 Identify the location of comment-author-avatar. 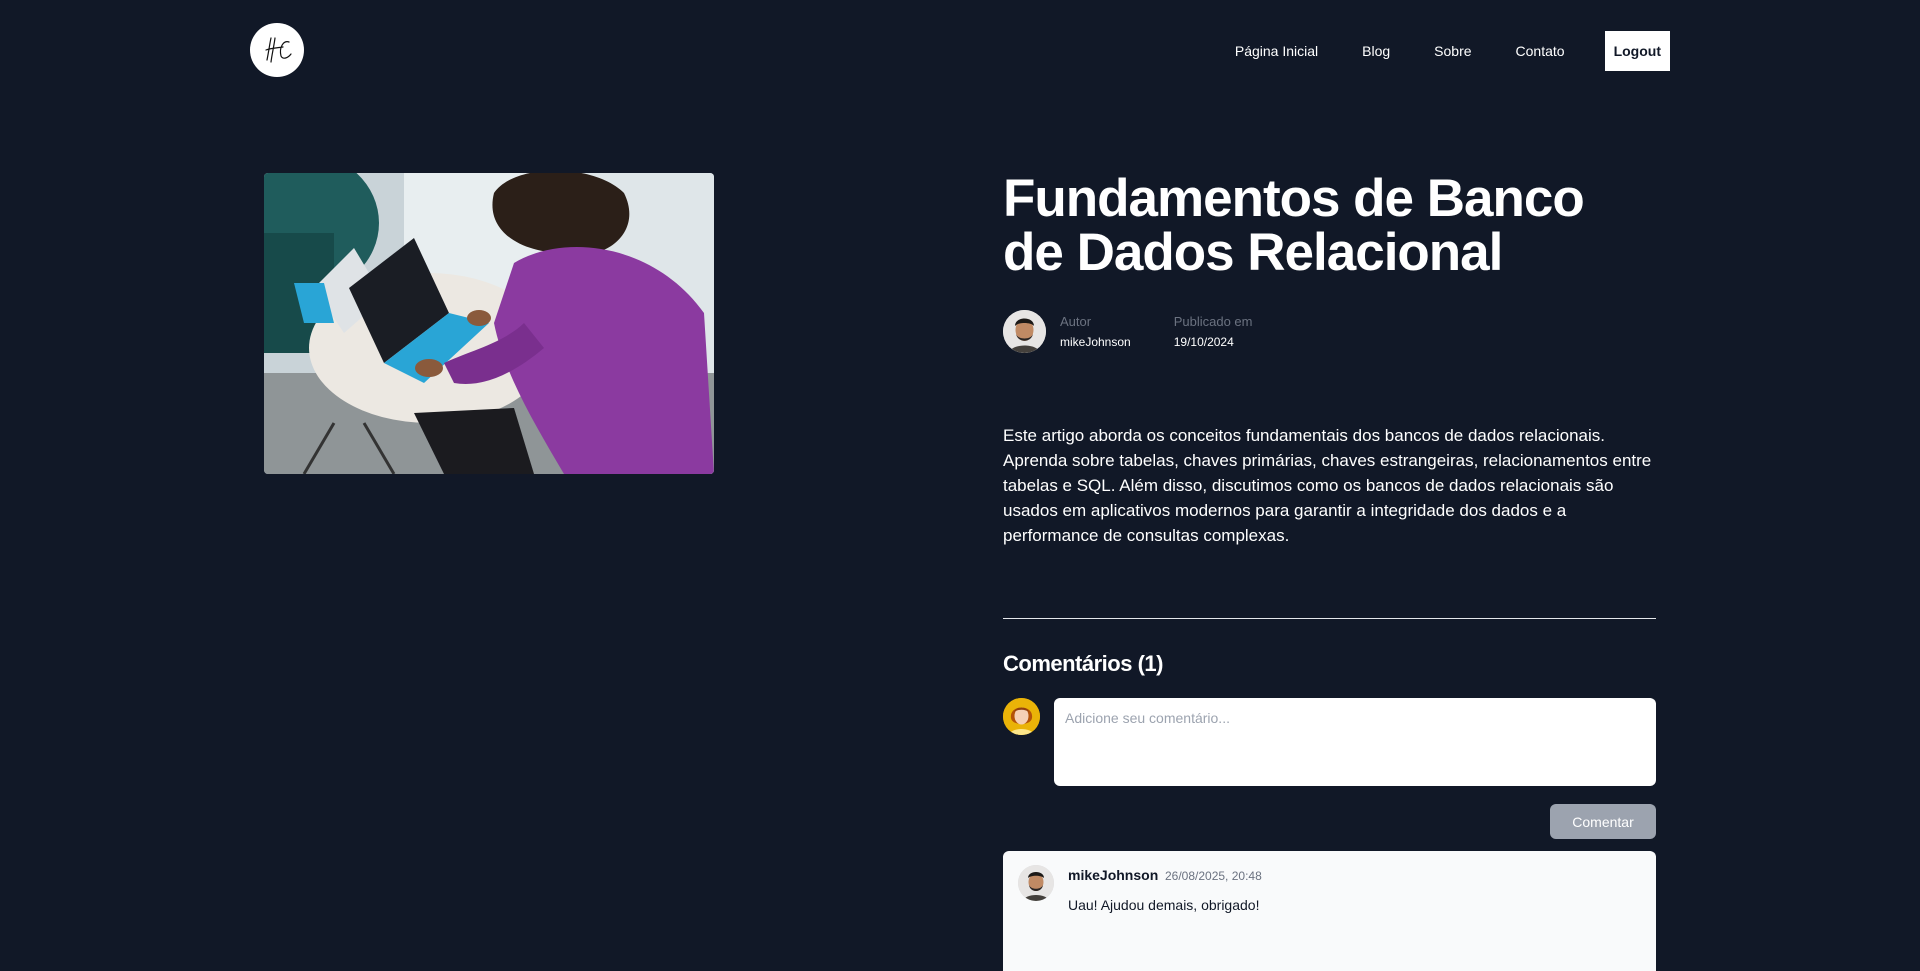
(1036, 883).